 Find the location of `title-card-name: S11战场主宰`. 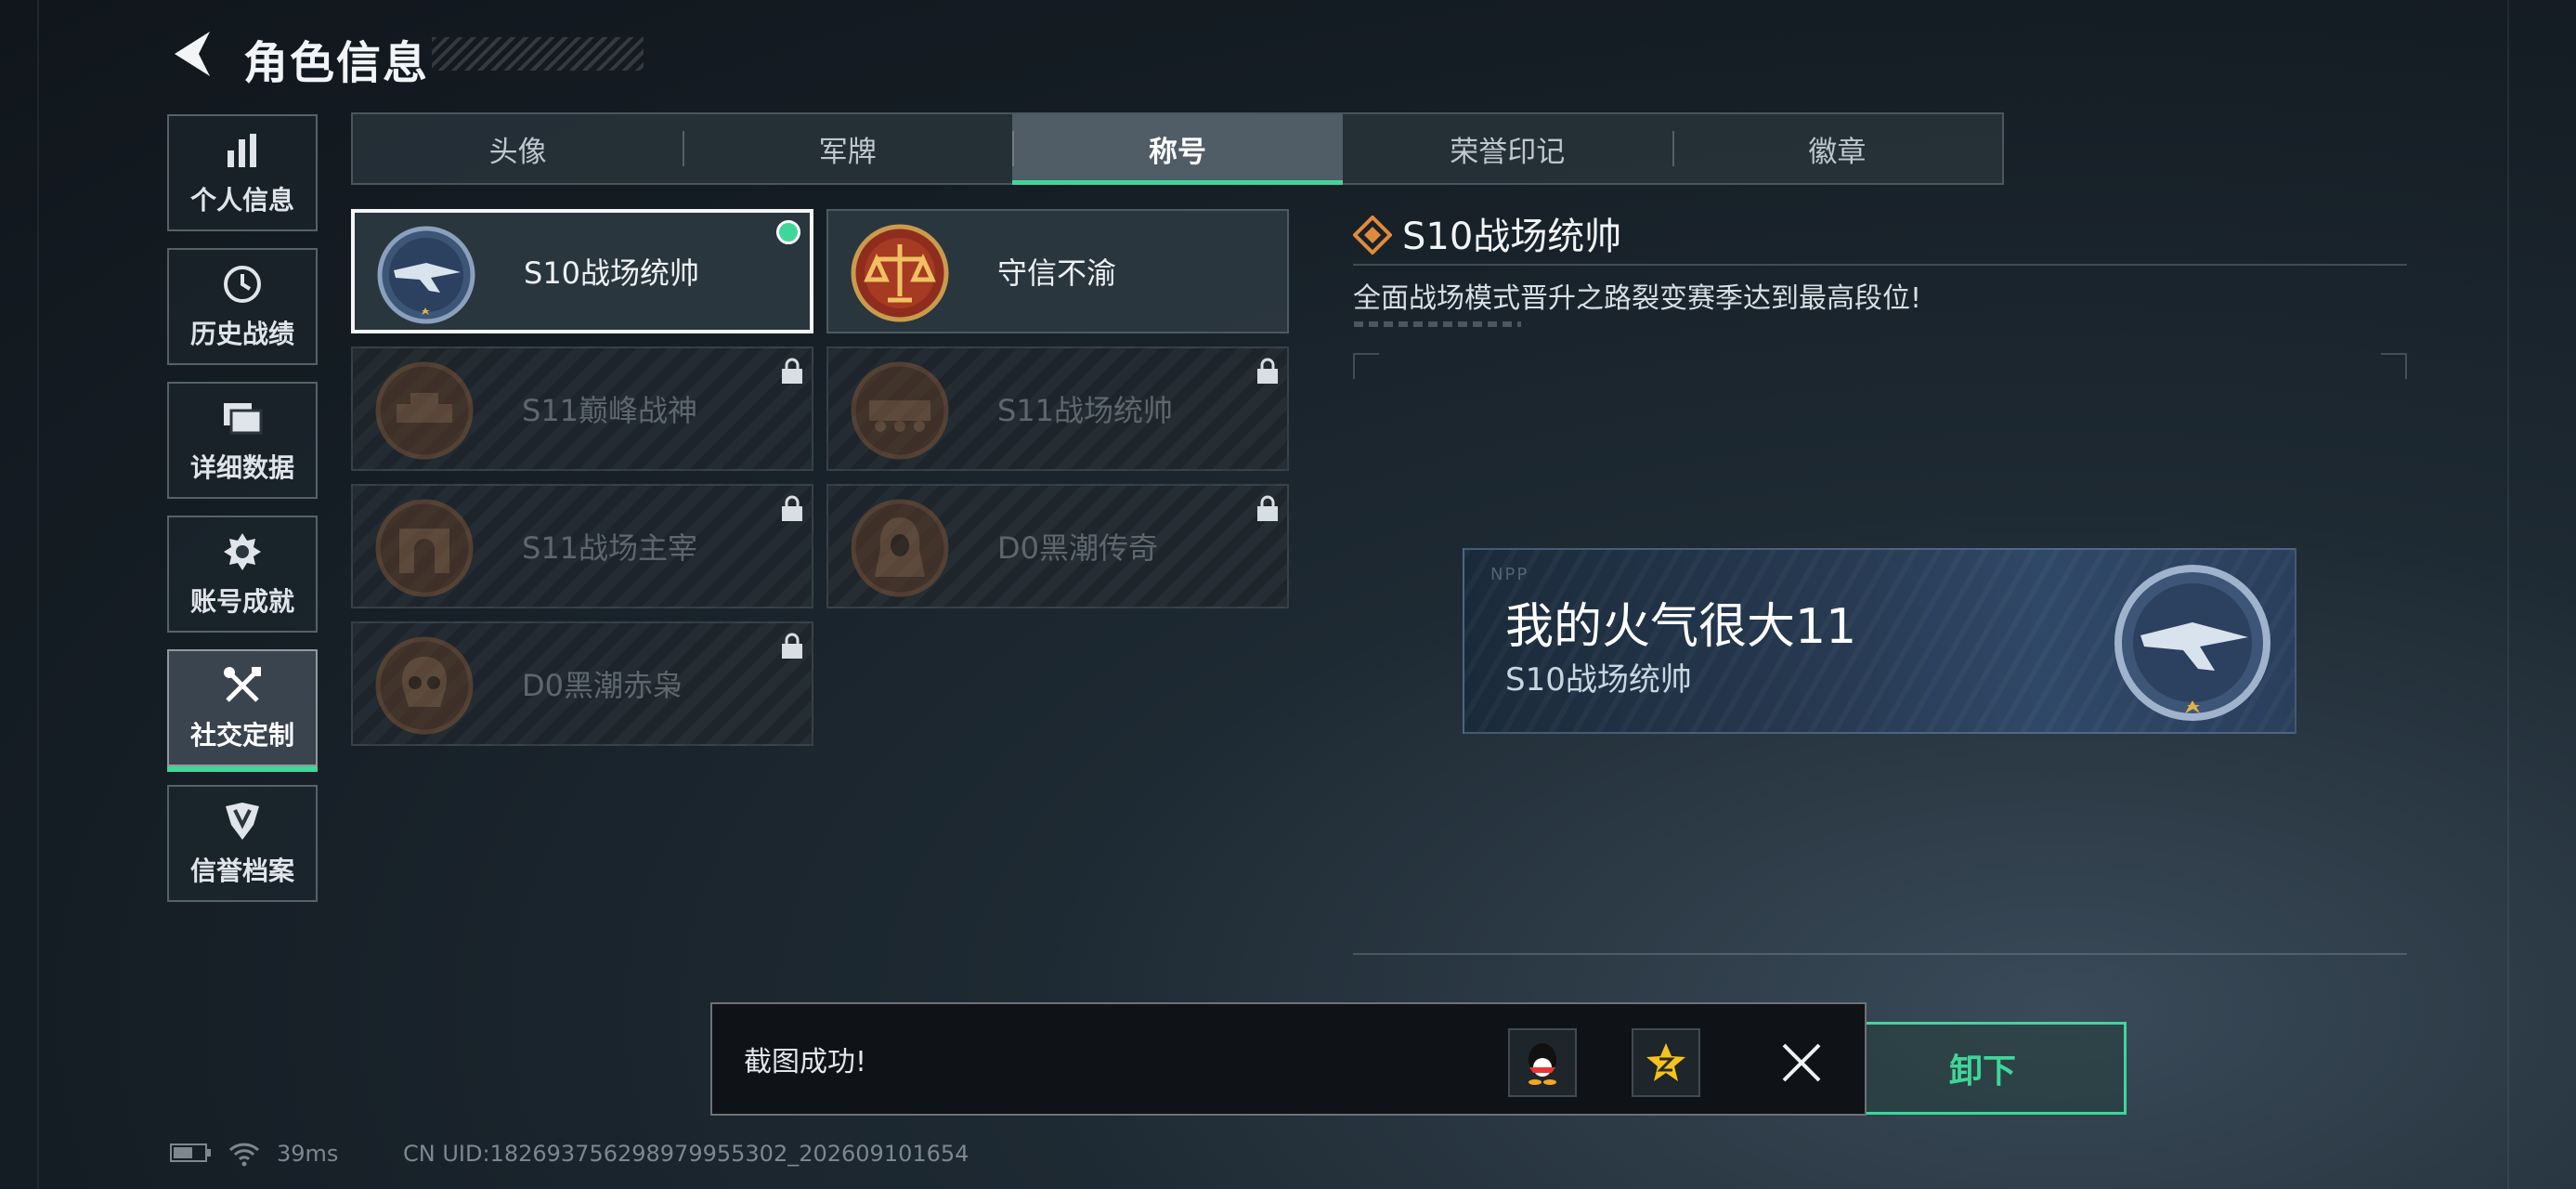

title-card-name: S11战场主宰 is located at coordinates (610, 548).